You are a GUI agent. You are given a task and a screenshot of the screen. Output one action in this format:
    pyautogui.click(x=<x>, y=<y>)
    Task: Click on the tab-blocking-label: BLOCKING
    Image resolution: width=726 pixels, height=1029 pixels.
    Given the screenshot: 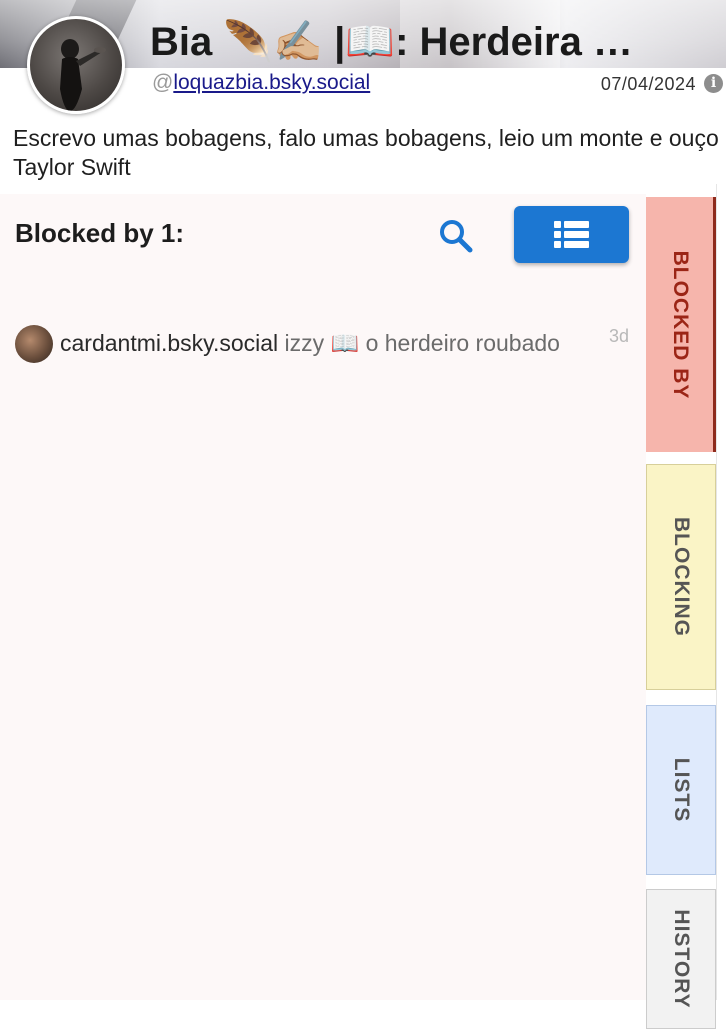 What is the action you would take?
    pyautogui.click(x=681, y=577)
    